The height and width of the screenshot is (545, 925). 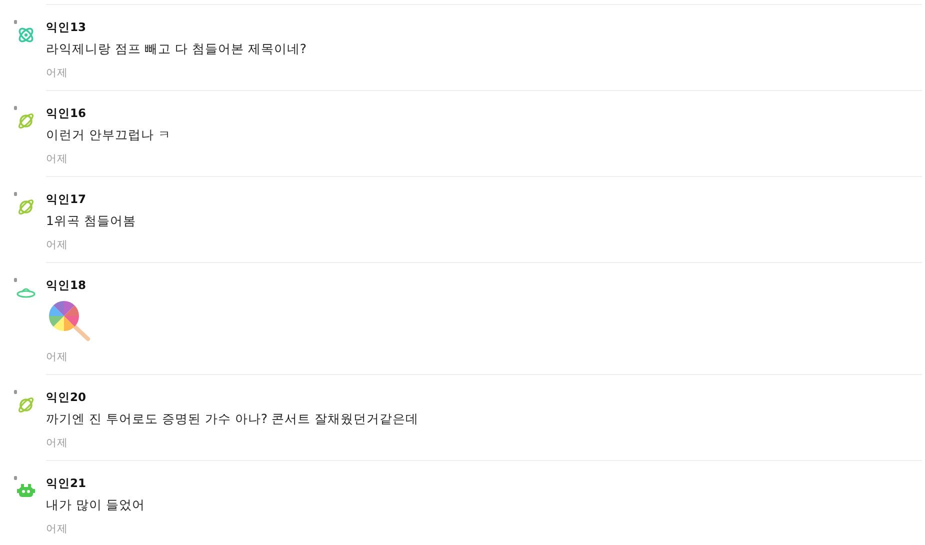 What do you see at coordinates (67, 27) in the screenshot?
I see `author-name: 익인13` at bounding box center [67, 27].